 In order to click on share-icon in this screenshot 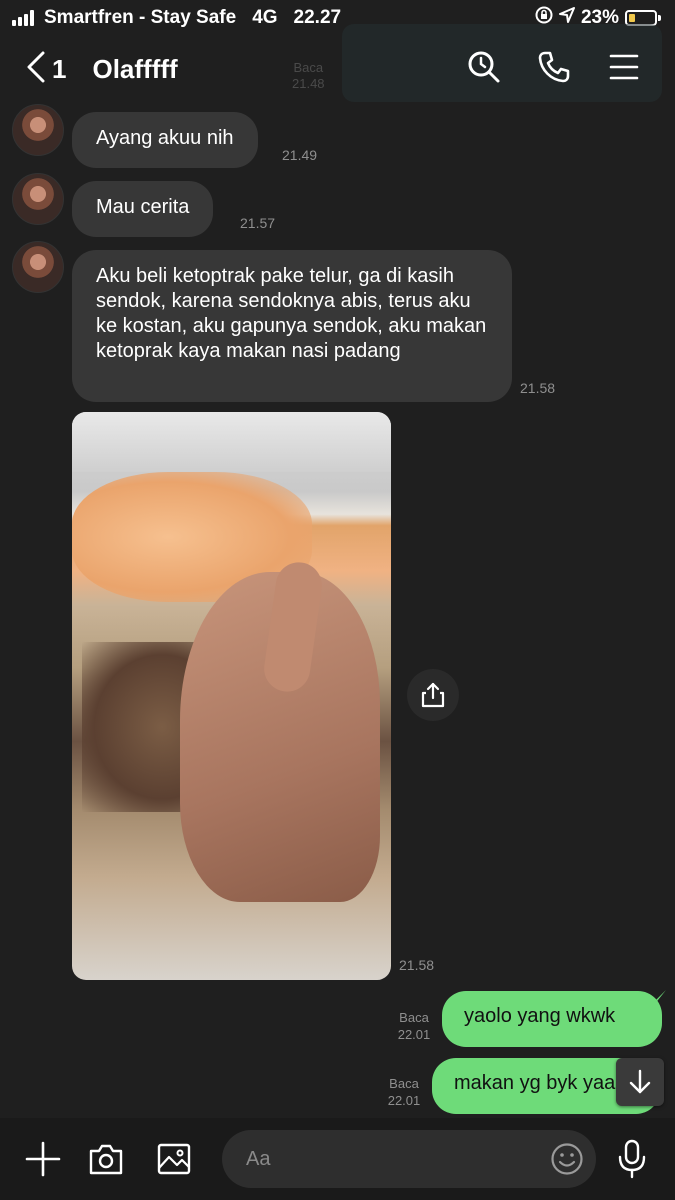, I will do `click(433, 695)`.